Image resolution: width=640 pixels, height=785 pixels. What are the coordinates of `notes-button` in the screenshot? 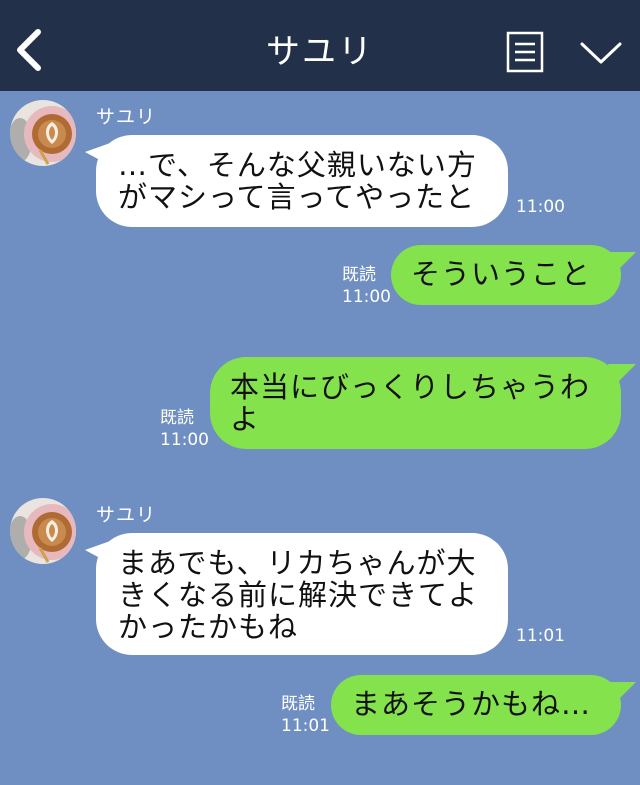 It's located at (525, 52).